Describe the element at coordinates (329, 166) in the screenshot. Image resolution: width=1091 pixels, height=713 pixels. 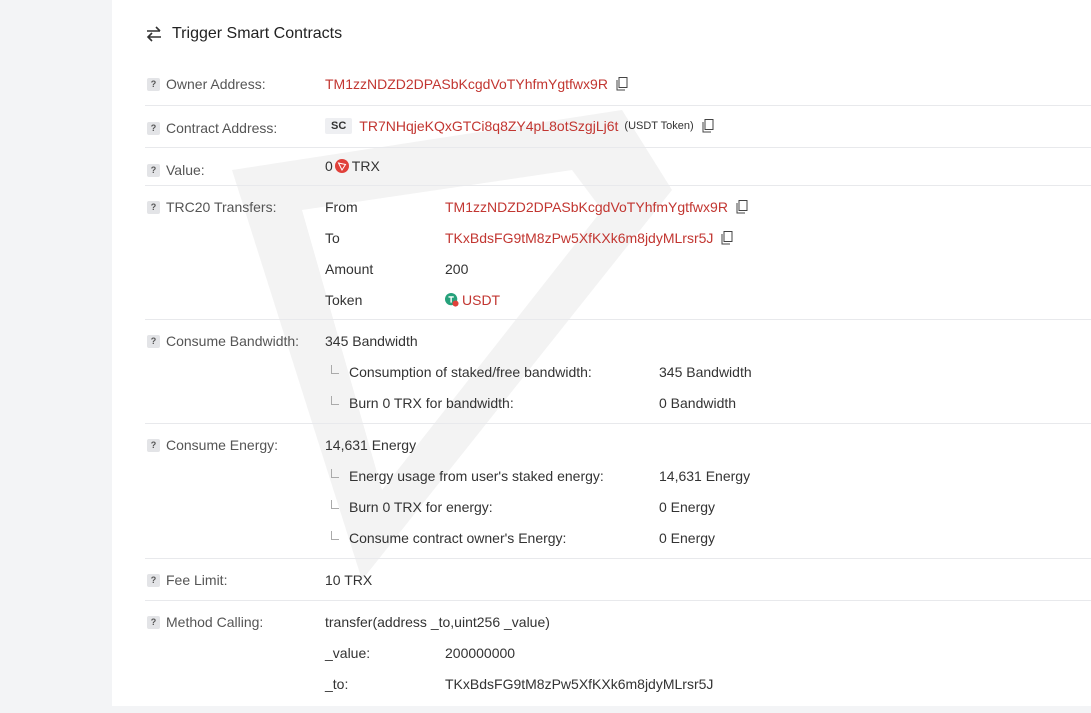
I see `value-amount: 0` at that location.